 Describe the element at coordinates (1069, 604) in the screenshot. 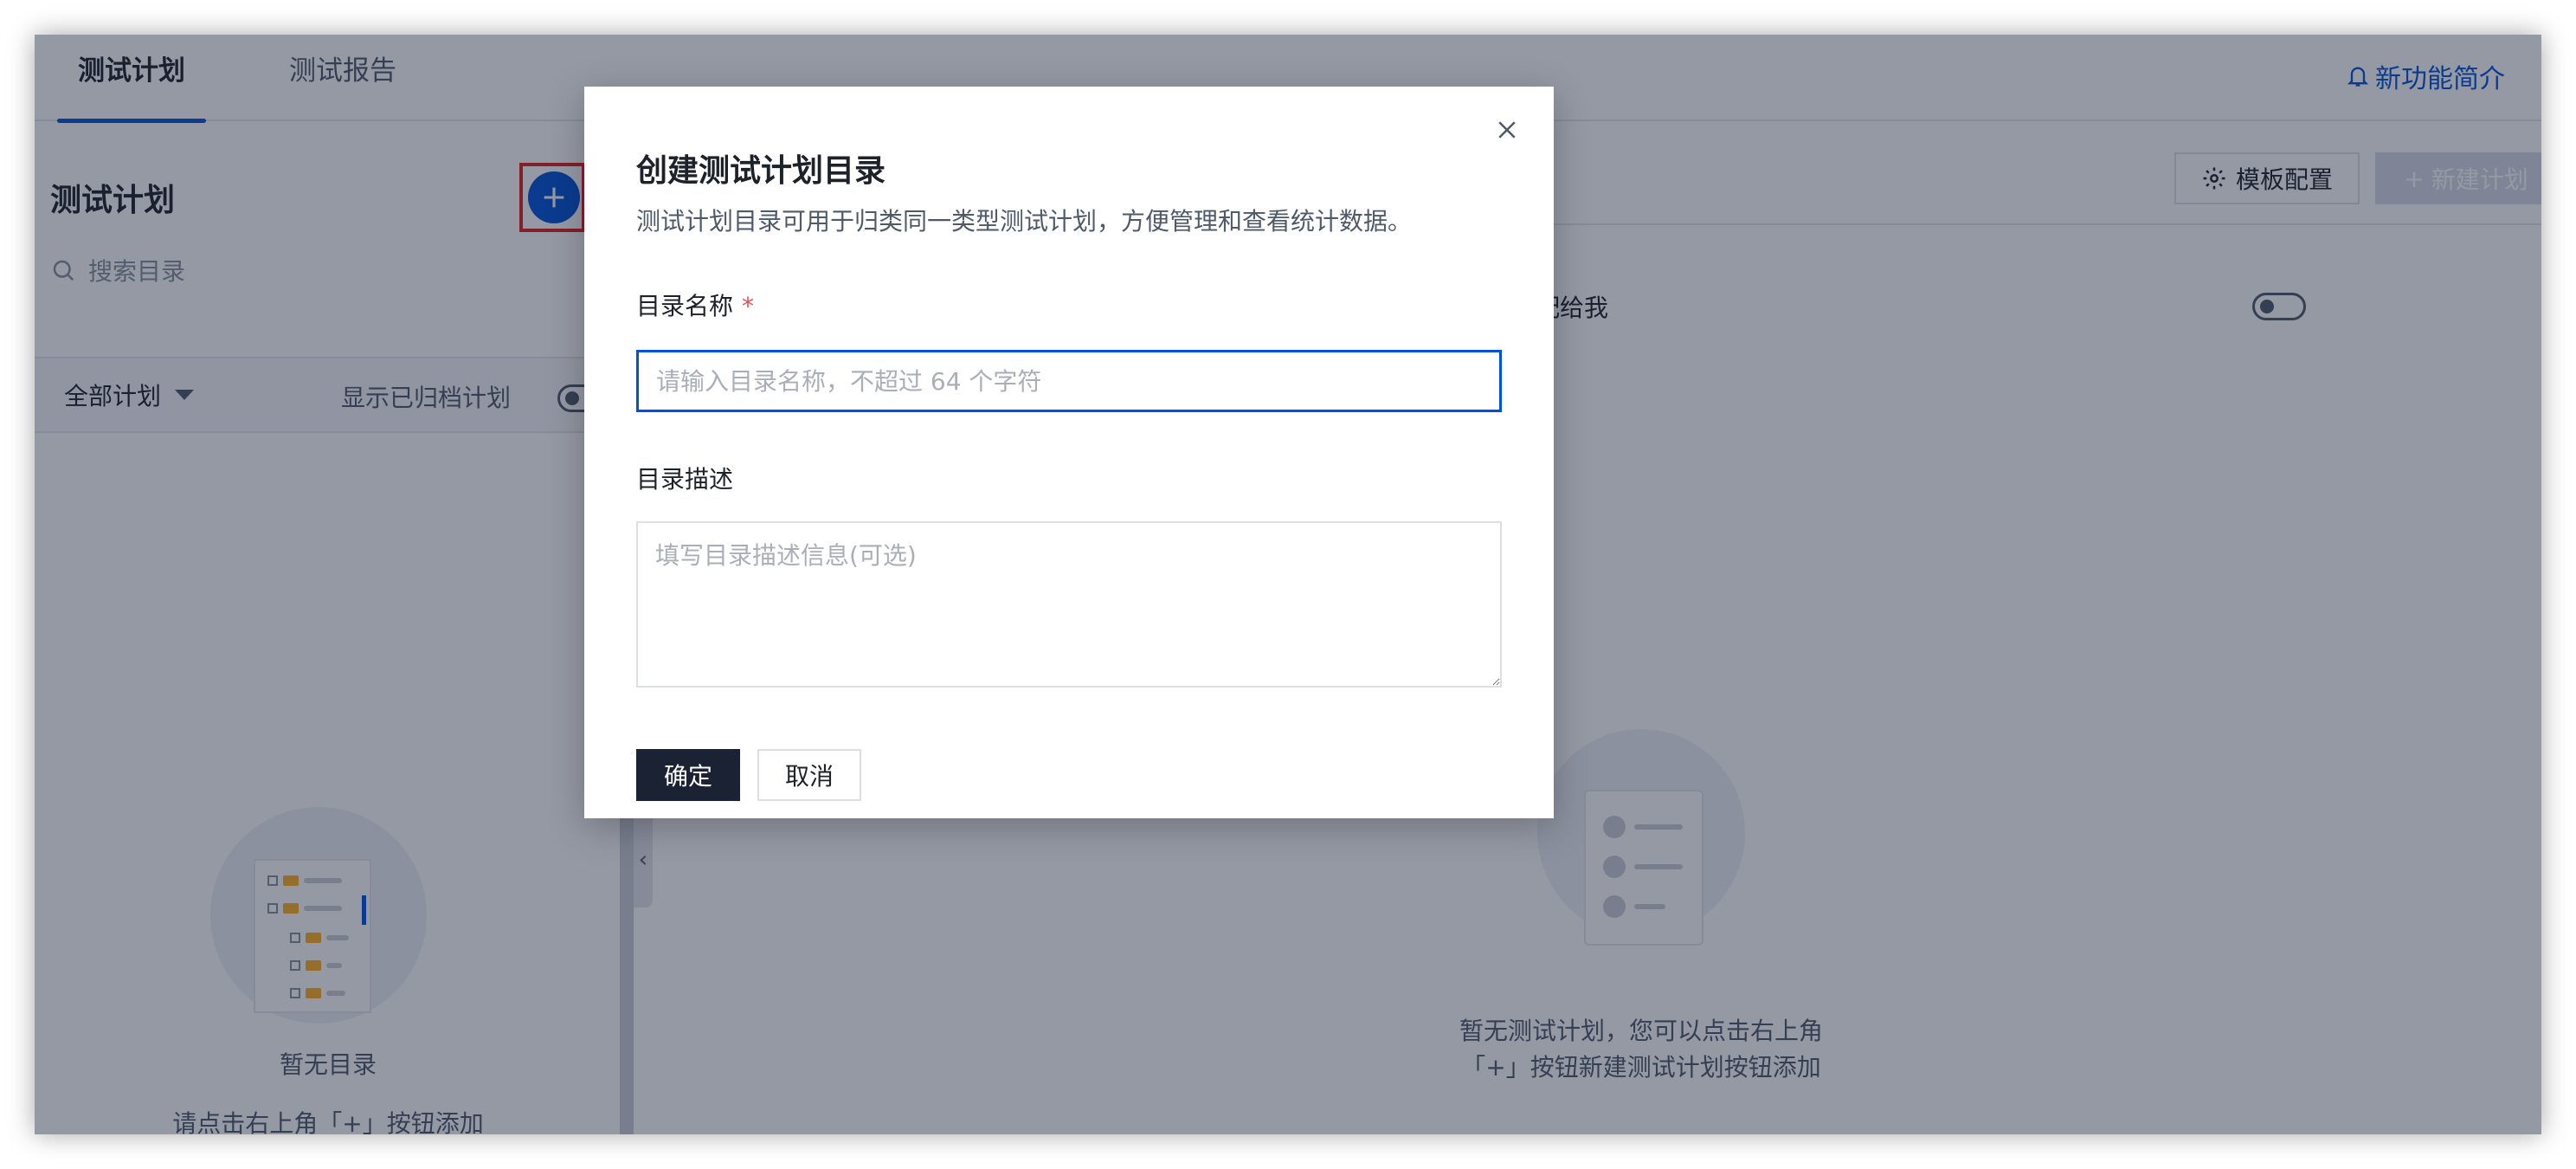

I see `directory-description-input` at that location.